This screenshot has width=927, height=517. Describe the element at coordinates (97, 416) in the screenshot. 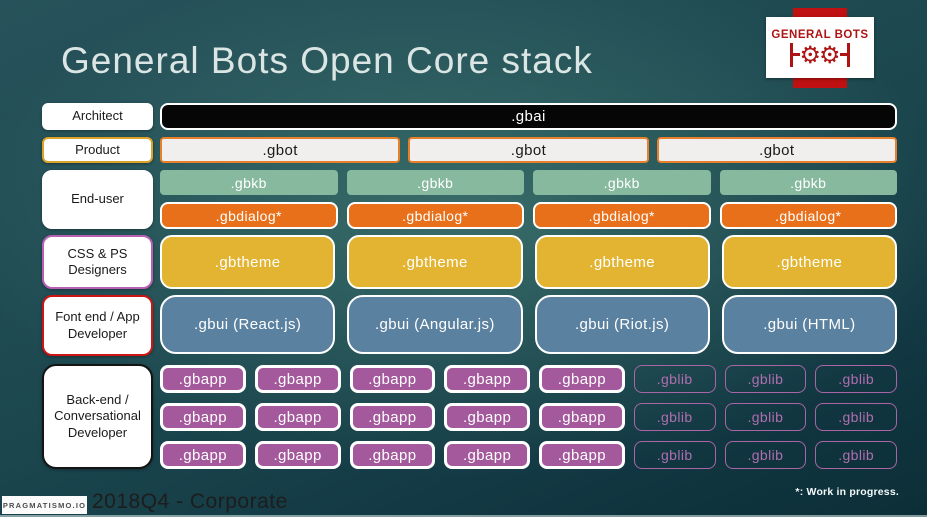

I see `role-label-backend-developer: Back-end / Conversational Developer` at that location.